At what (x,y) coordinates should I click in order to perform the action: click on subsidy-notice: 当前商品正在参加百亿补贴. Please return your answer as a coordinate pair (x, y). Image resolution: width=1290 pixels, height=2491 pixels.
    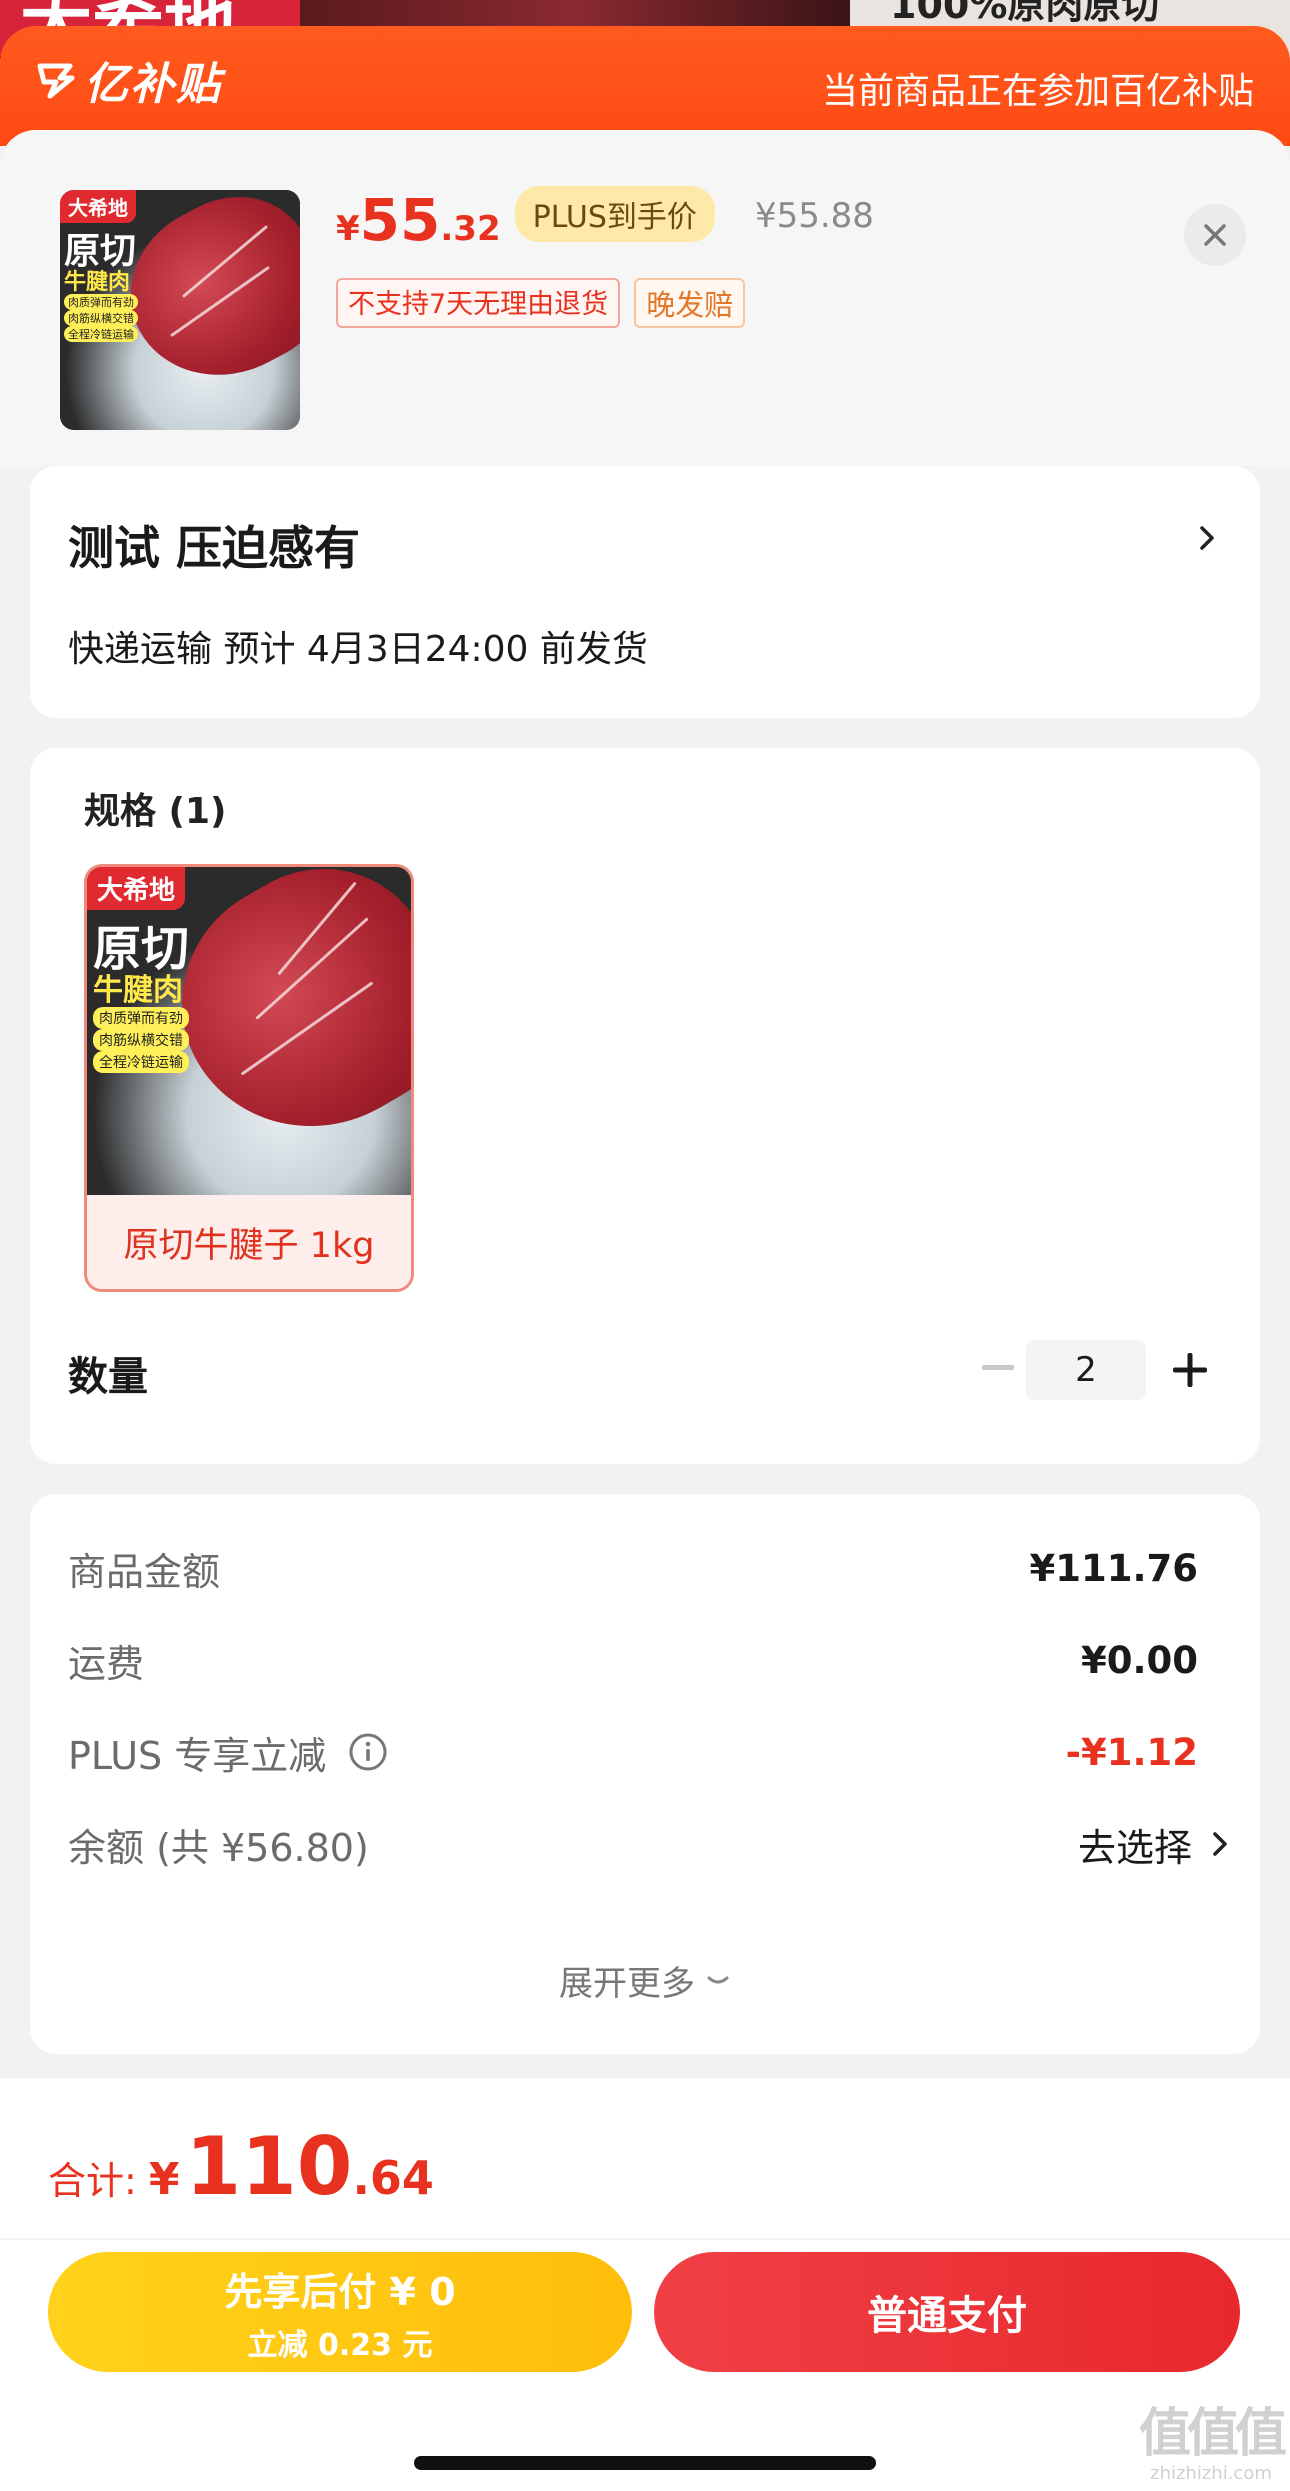
    Looking at the image, I should click on (1037, 91).